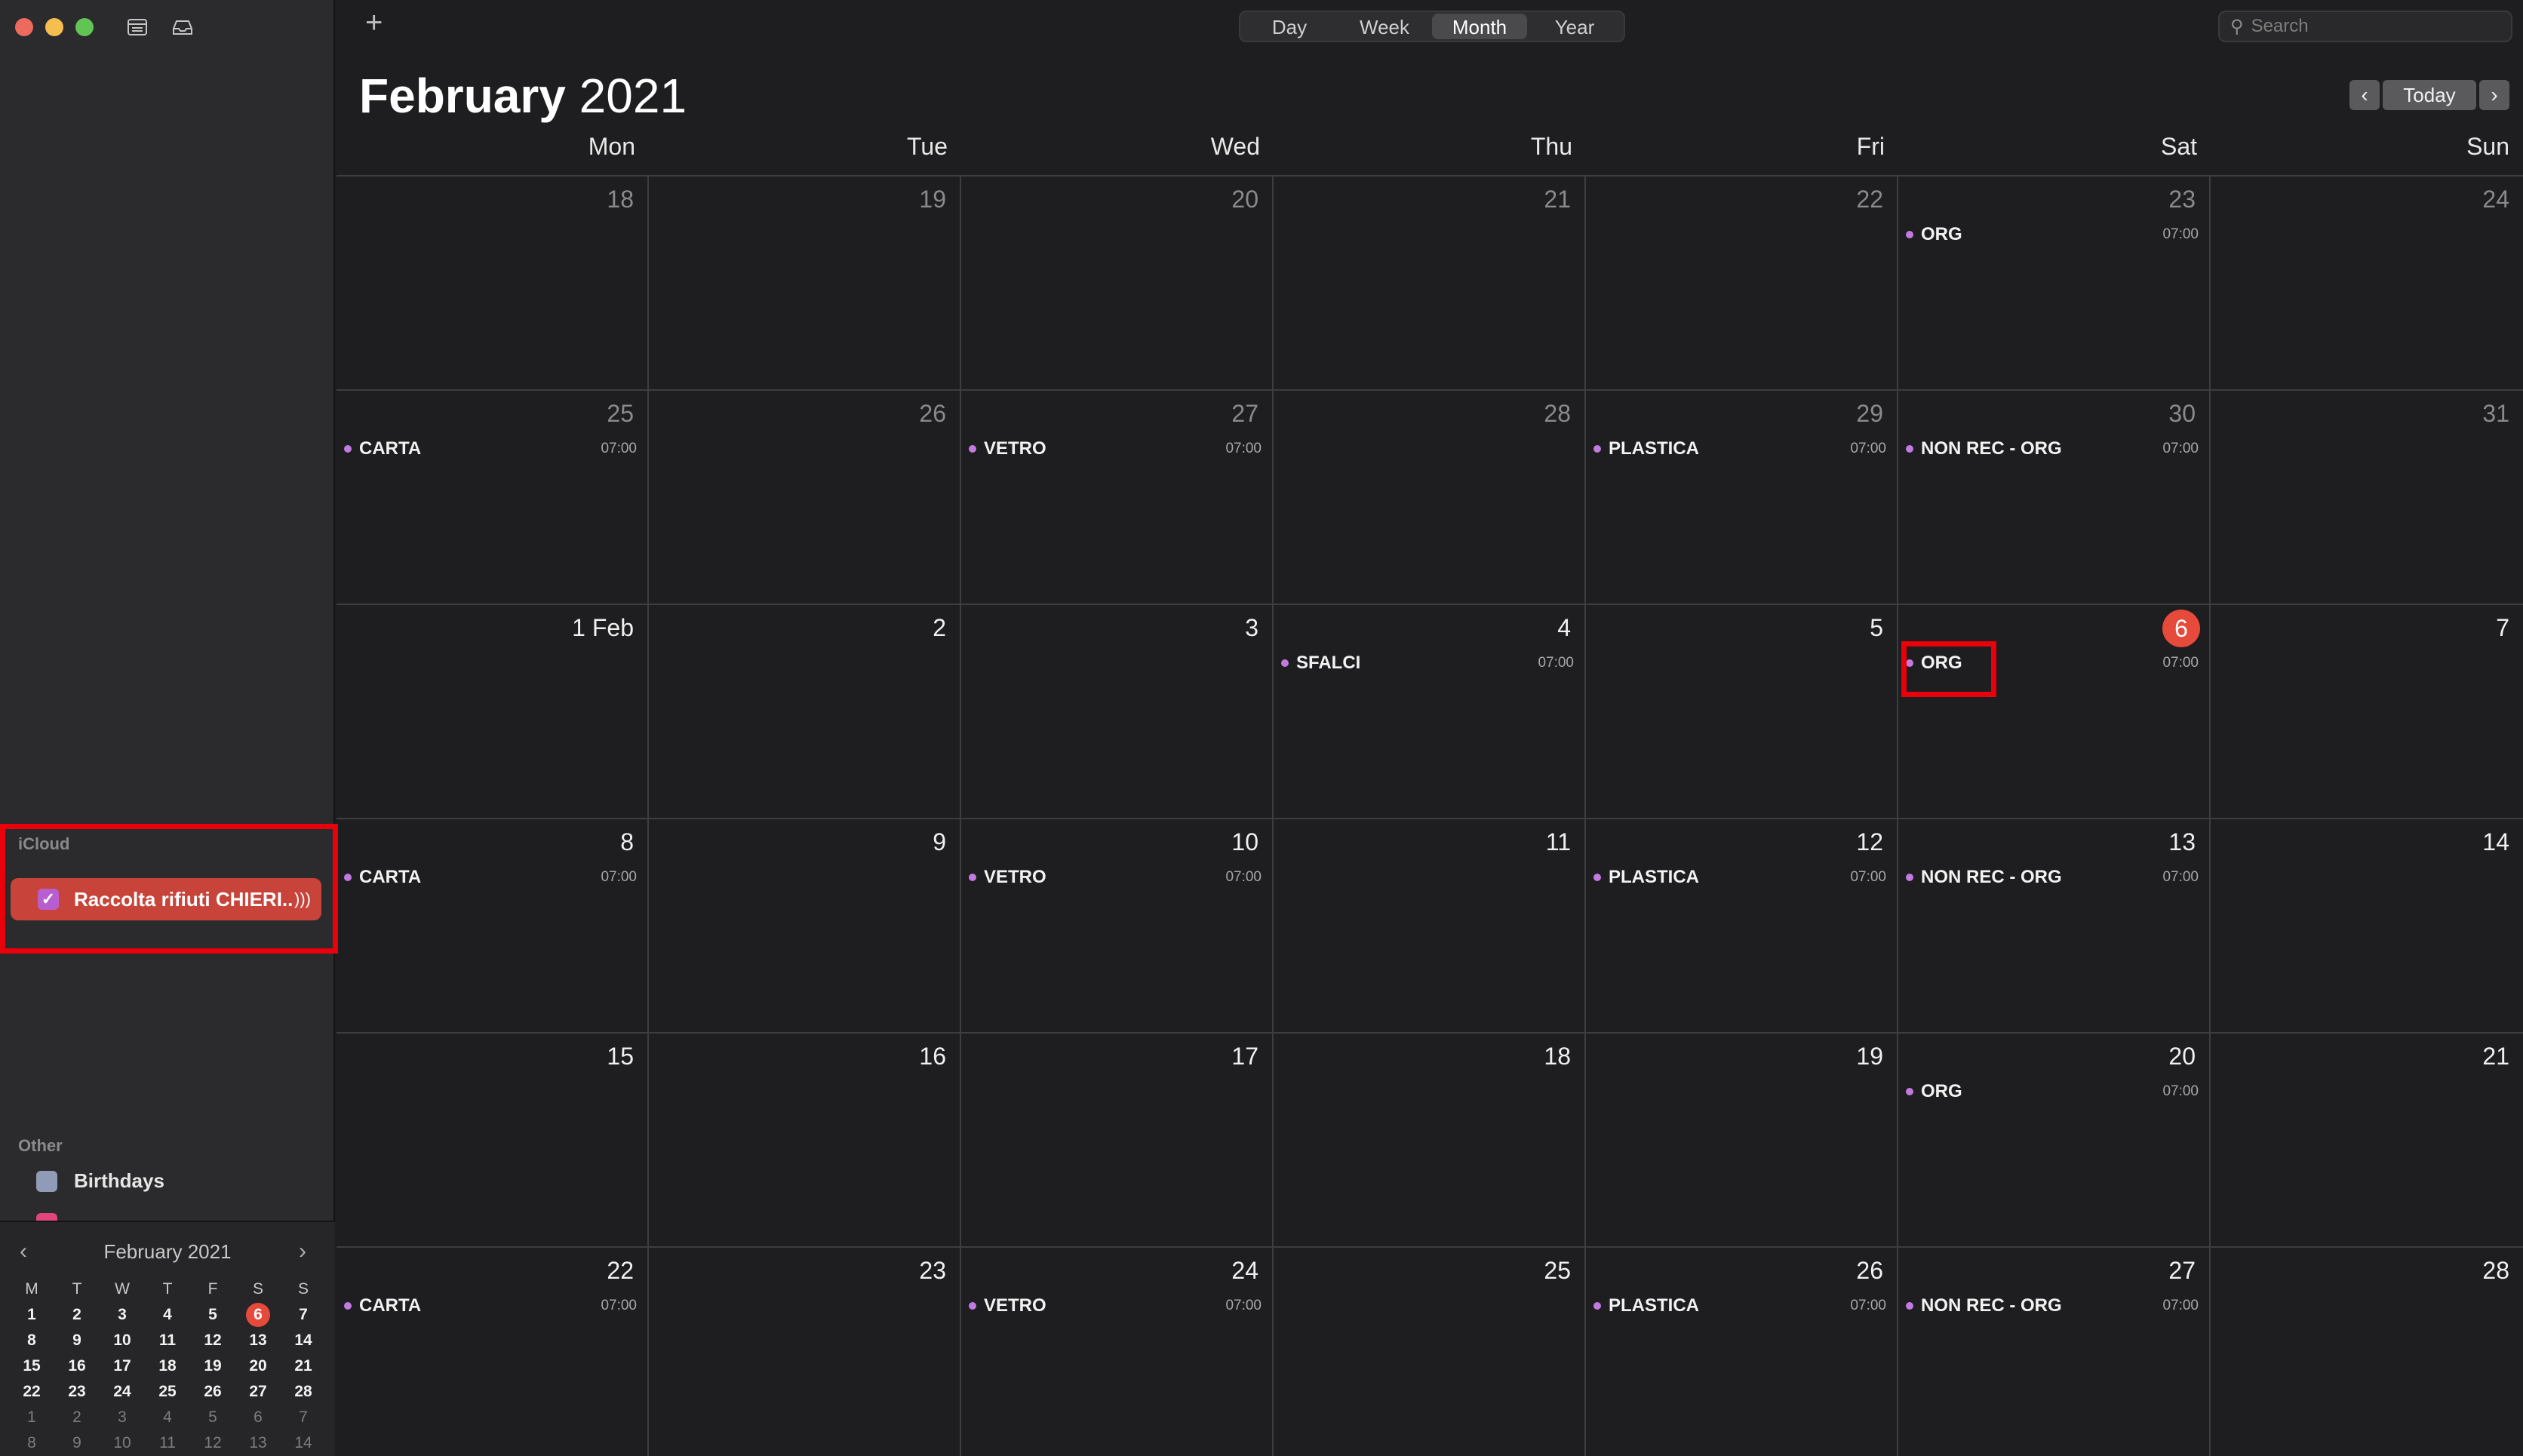 This screenshot has height=1456, width=2523. What do you see at coordinates (1117, 498) in the screenshot?
I see `day-cell: 27 VETRO 07:00` at bounding box center [1117, 498].